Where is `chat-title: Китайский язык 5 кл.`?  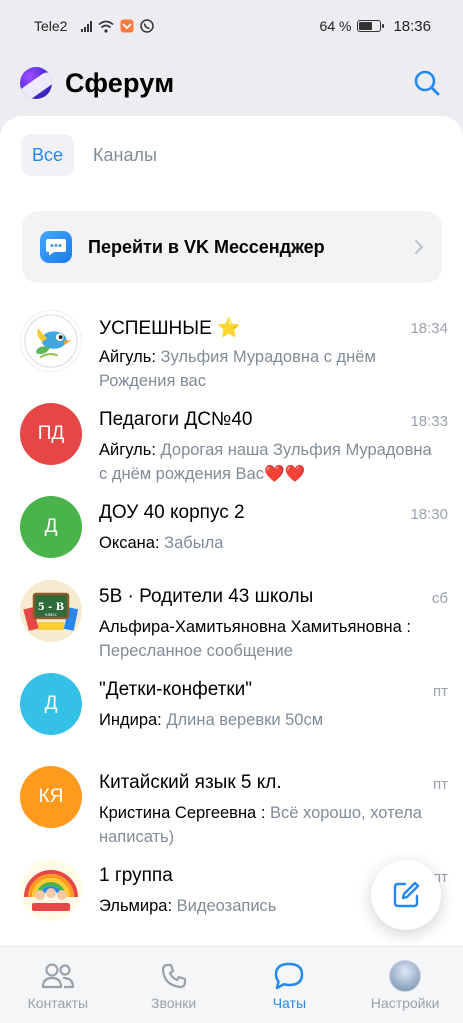 chat-title: Китайский язык 5 кл. is located at coordinates (190, 782).